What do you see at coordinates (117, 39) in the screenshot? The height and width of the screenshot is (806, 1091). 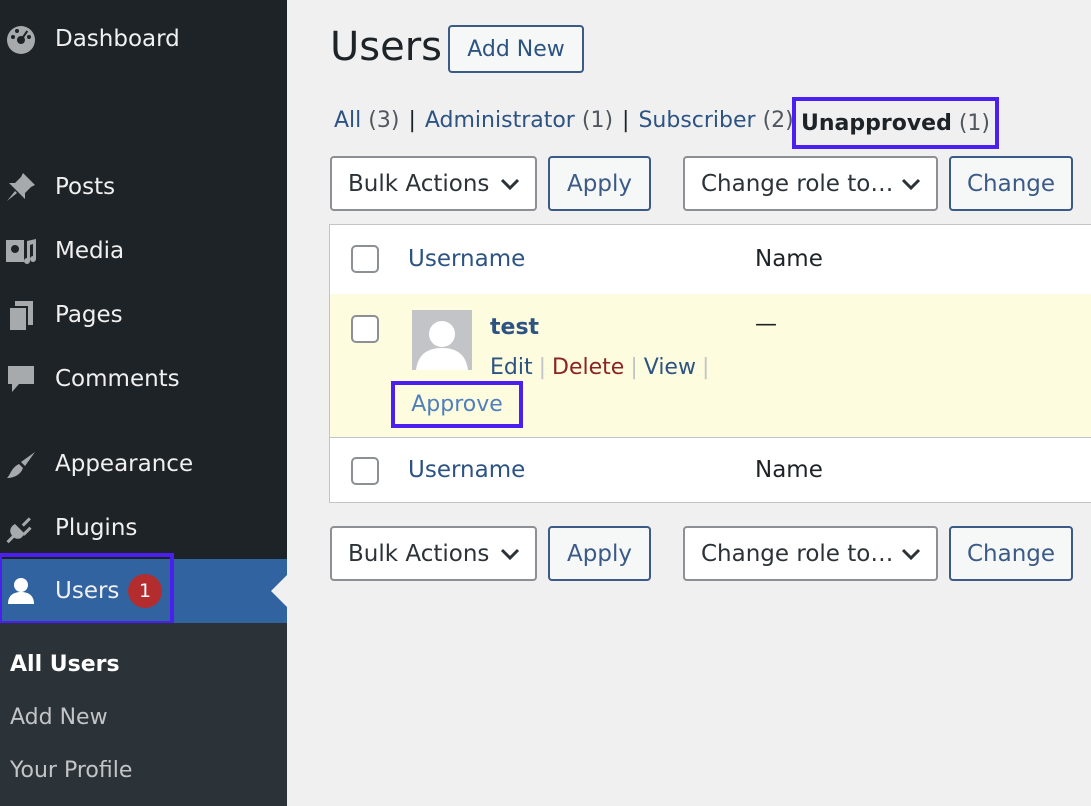 I see `sidebar-item-label: Dashboard` at bounding box center [117, 39].